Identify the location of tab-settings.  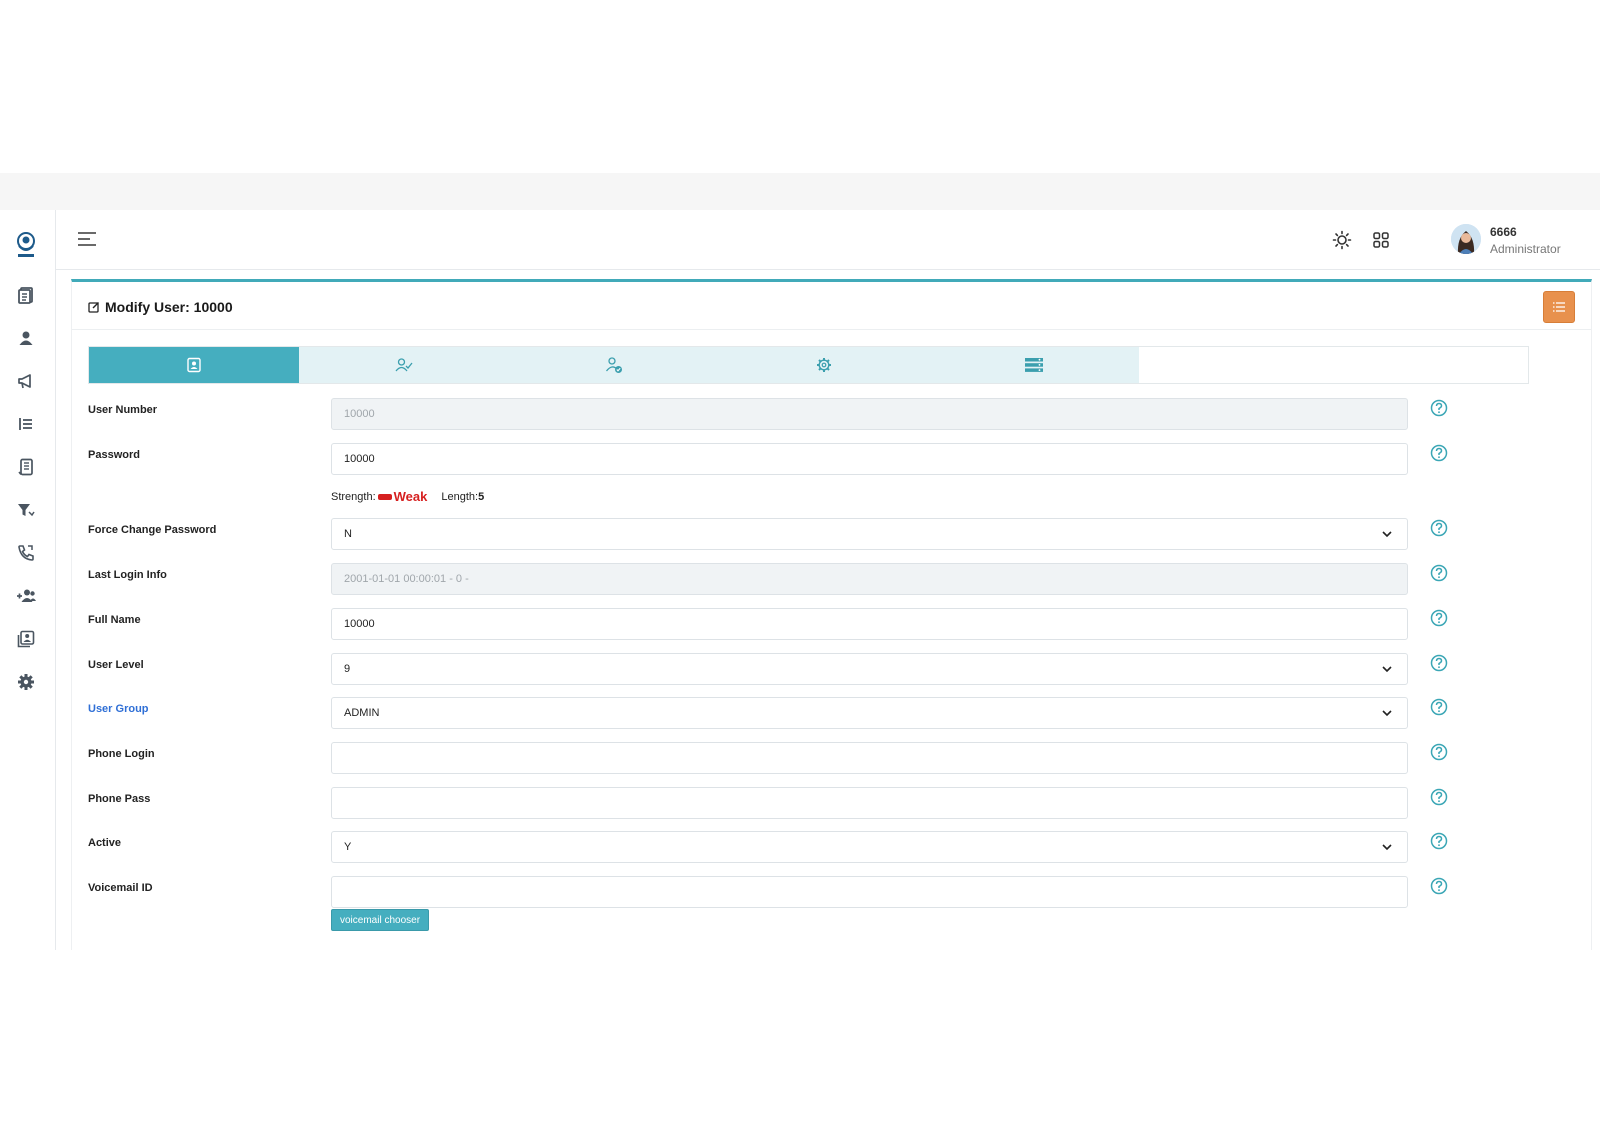
(824, 365).